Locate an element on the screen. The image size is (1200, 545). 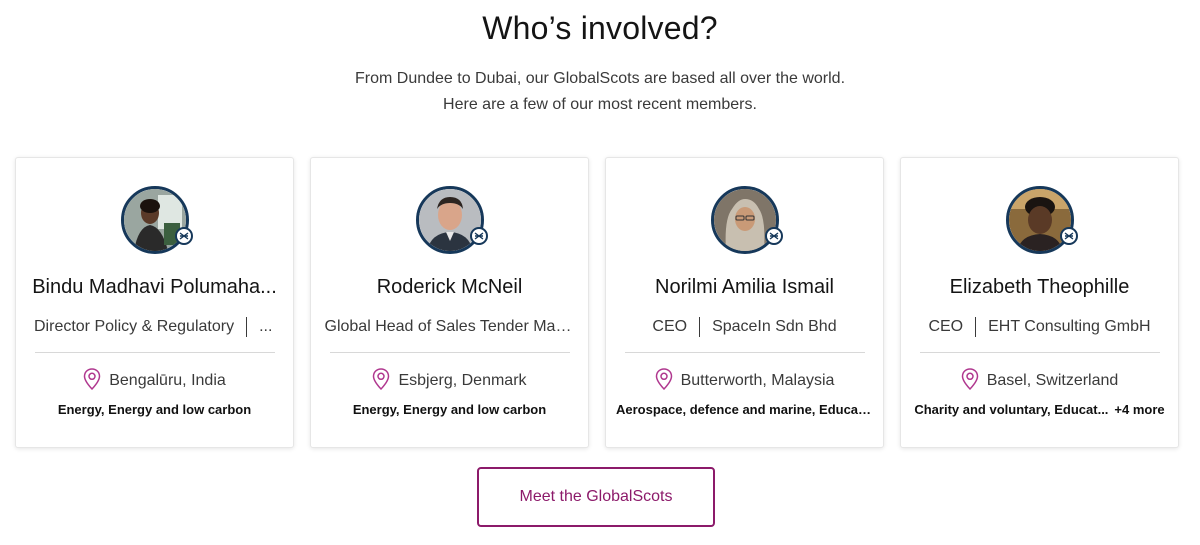
member-organisation: EHT Consulting GmbH is located at coordinates (1069, 326).